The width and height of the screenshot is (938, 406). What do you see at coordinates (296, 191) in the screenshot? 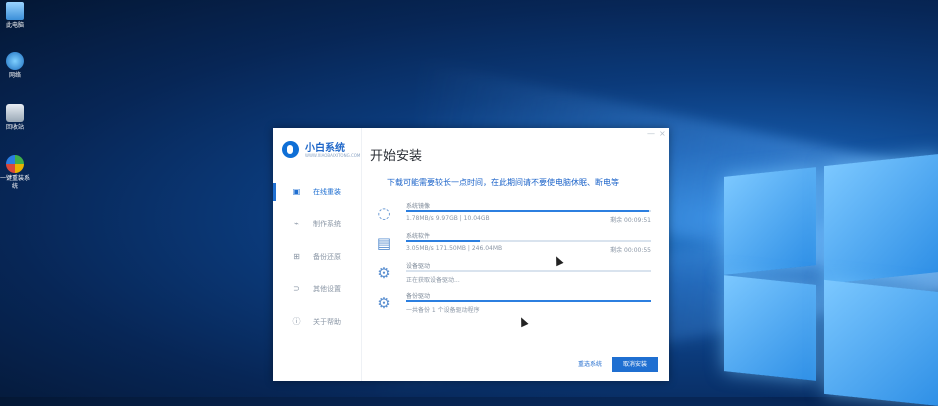
I see `monitor-icon: ▣` at bounding box center [296, 191].